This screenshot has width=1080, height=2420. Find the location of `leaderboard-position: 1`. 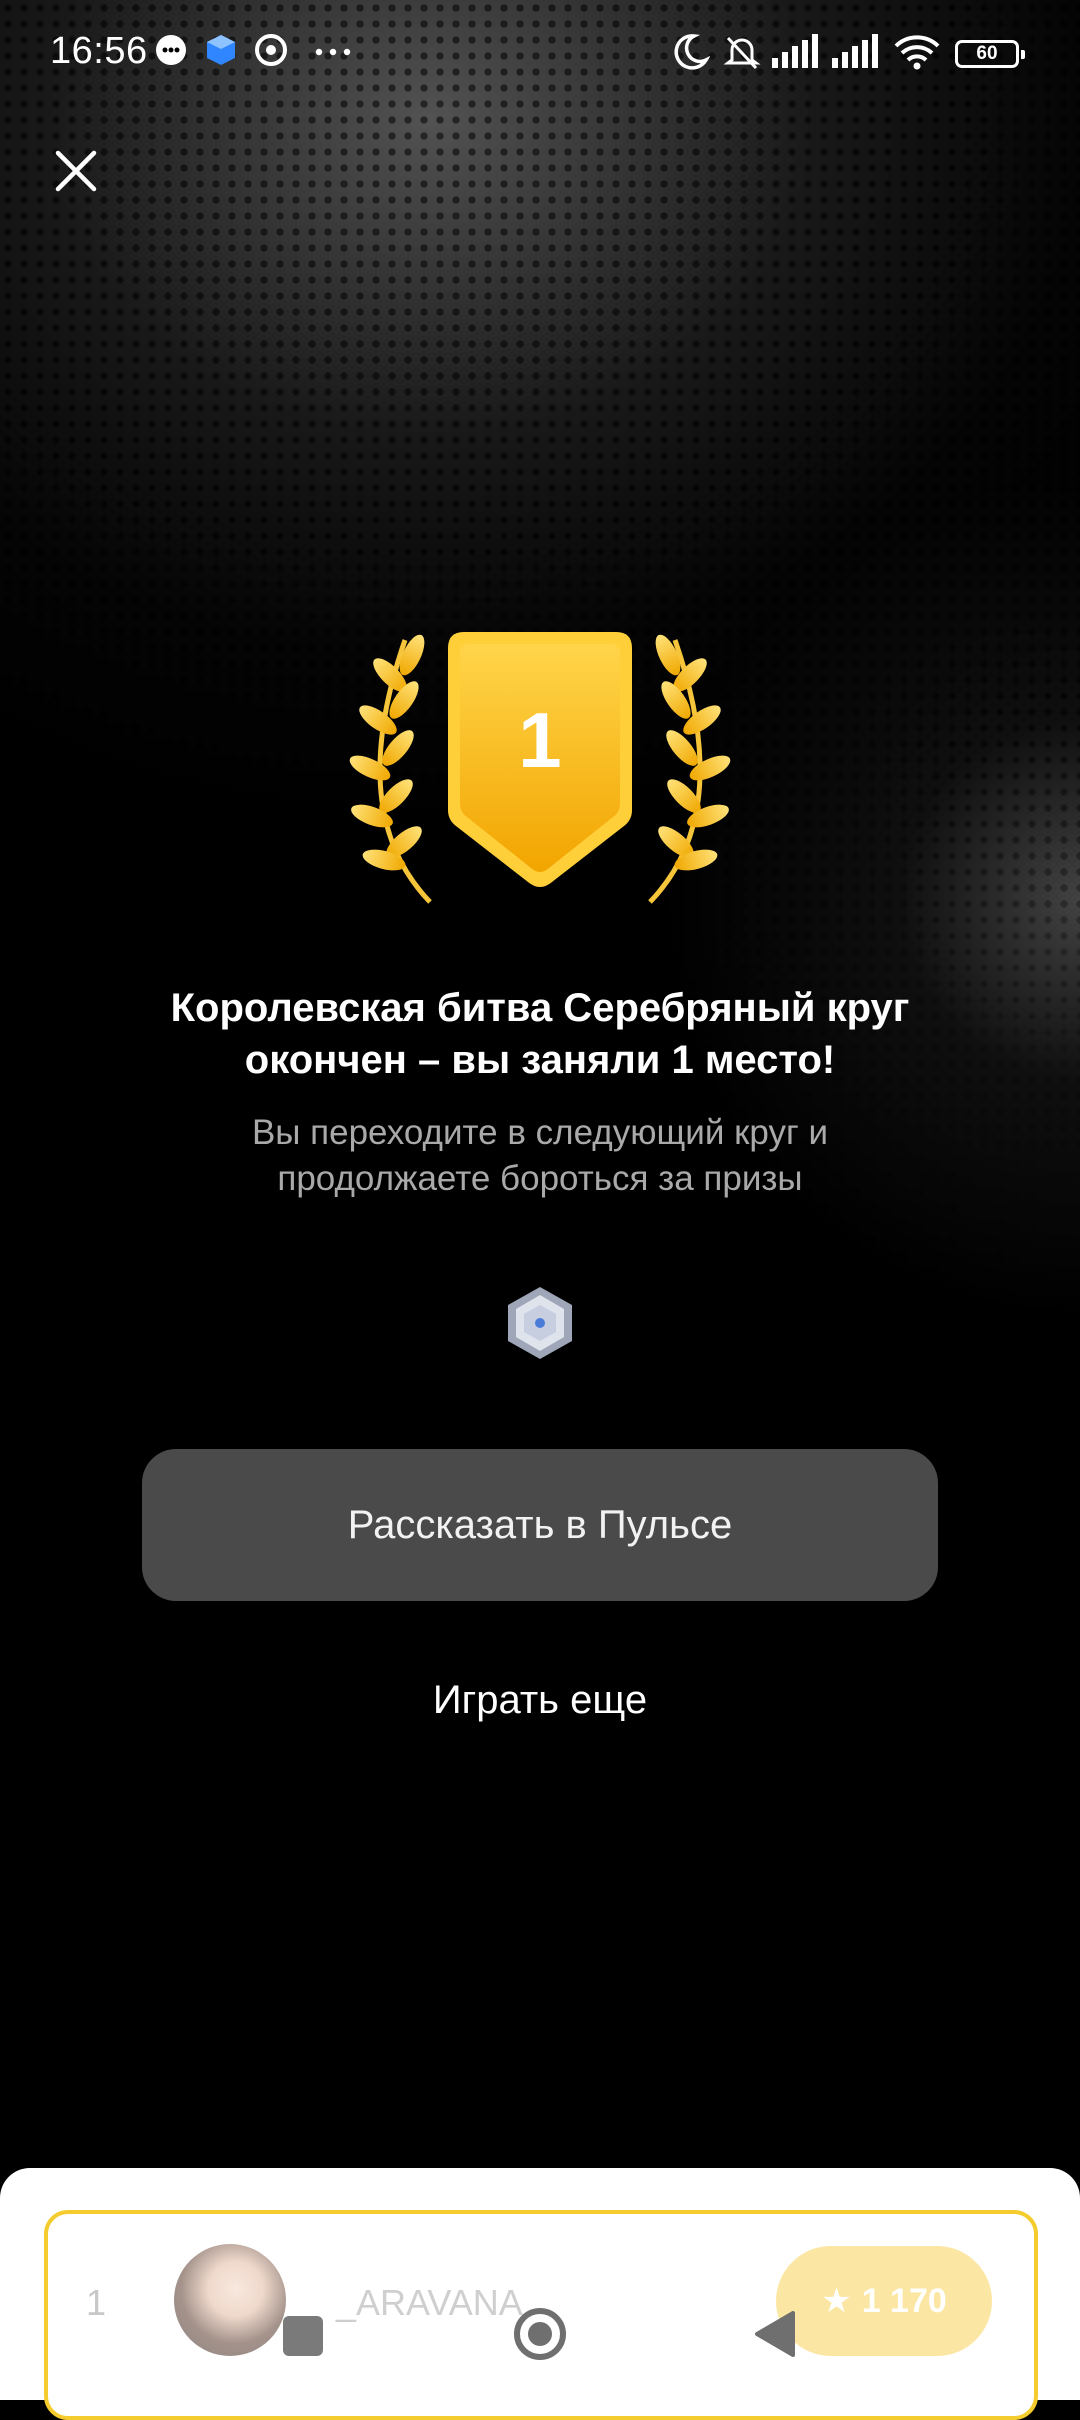

leaderboard-position: 1 is located at coordinates (96, 2302).